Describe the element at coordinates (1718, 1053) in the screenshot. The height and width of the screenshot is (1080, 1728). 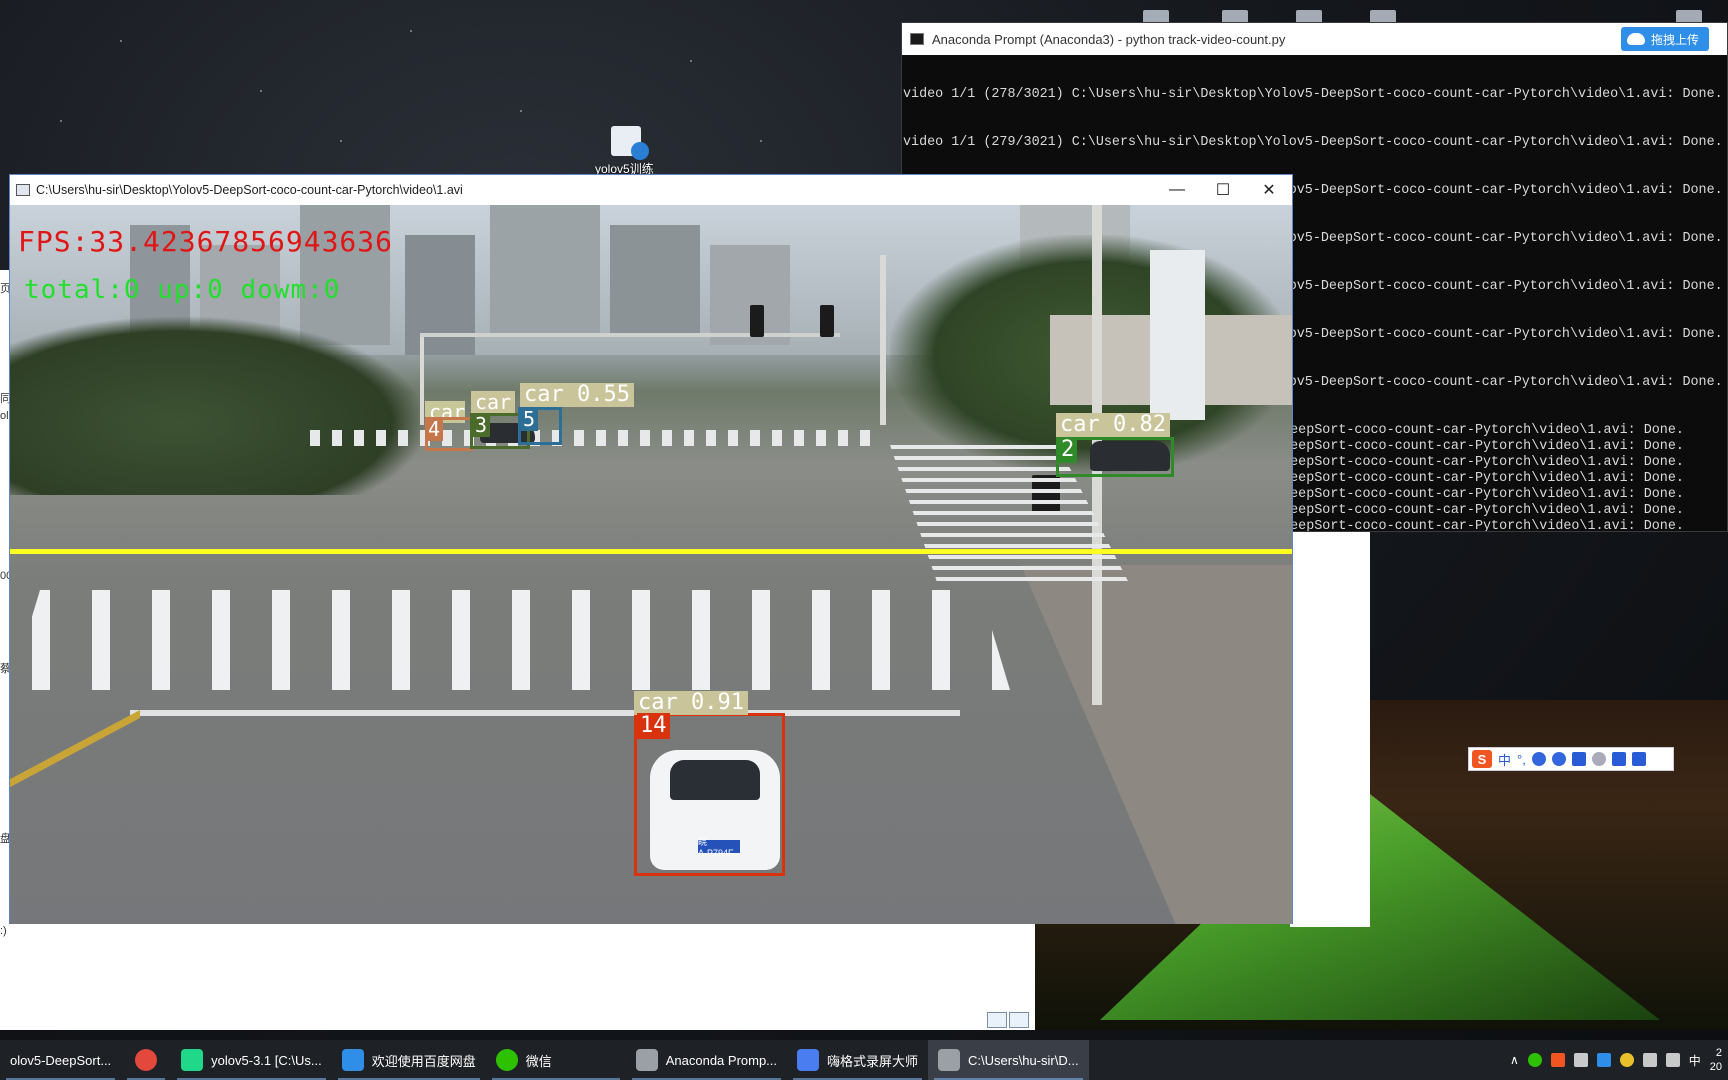
I see `clock-time: 2` at that location.